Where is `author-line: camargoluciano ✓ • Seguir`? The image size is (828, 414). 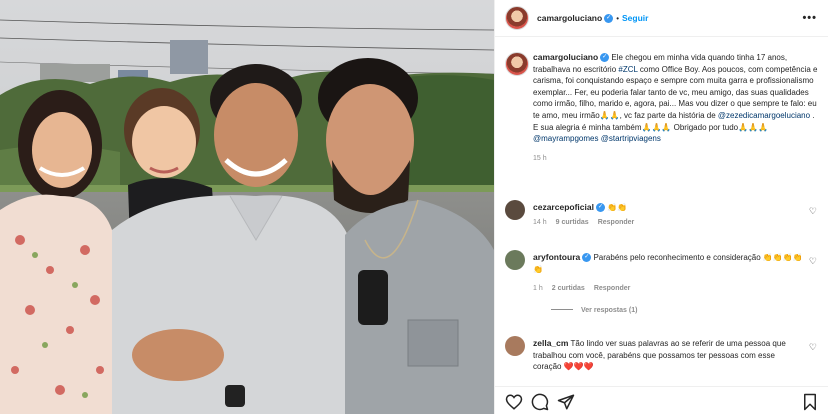 author-line: camargoluciano ✓ • Seguir is located at coordinates (592, 18).